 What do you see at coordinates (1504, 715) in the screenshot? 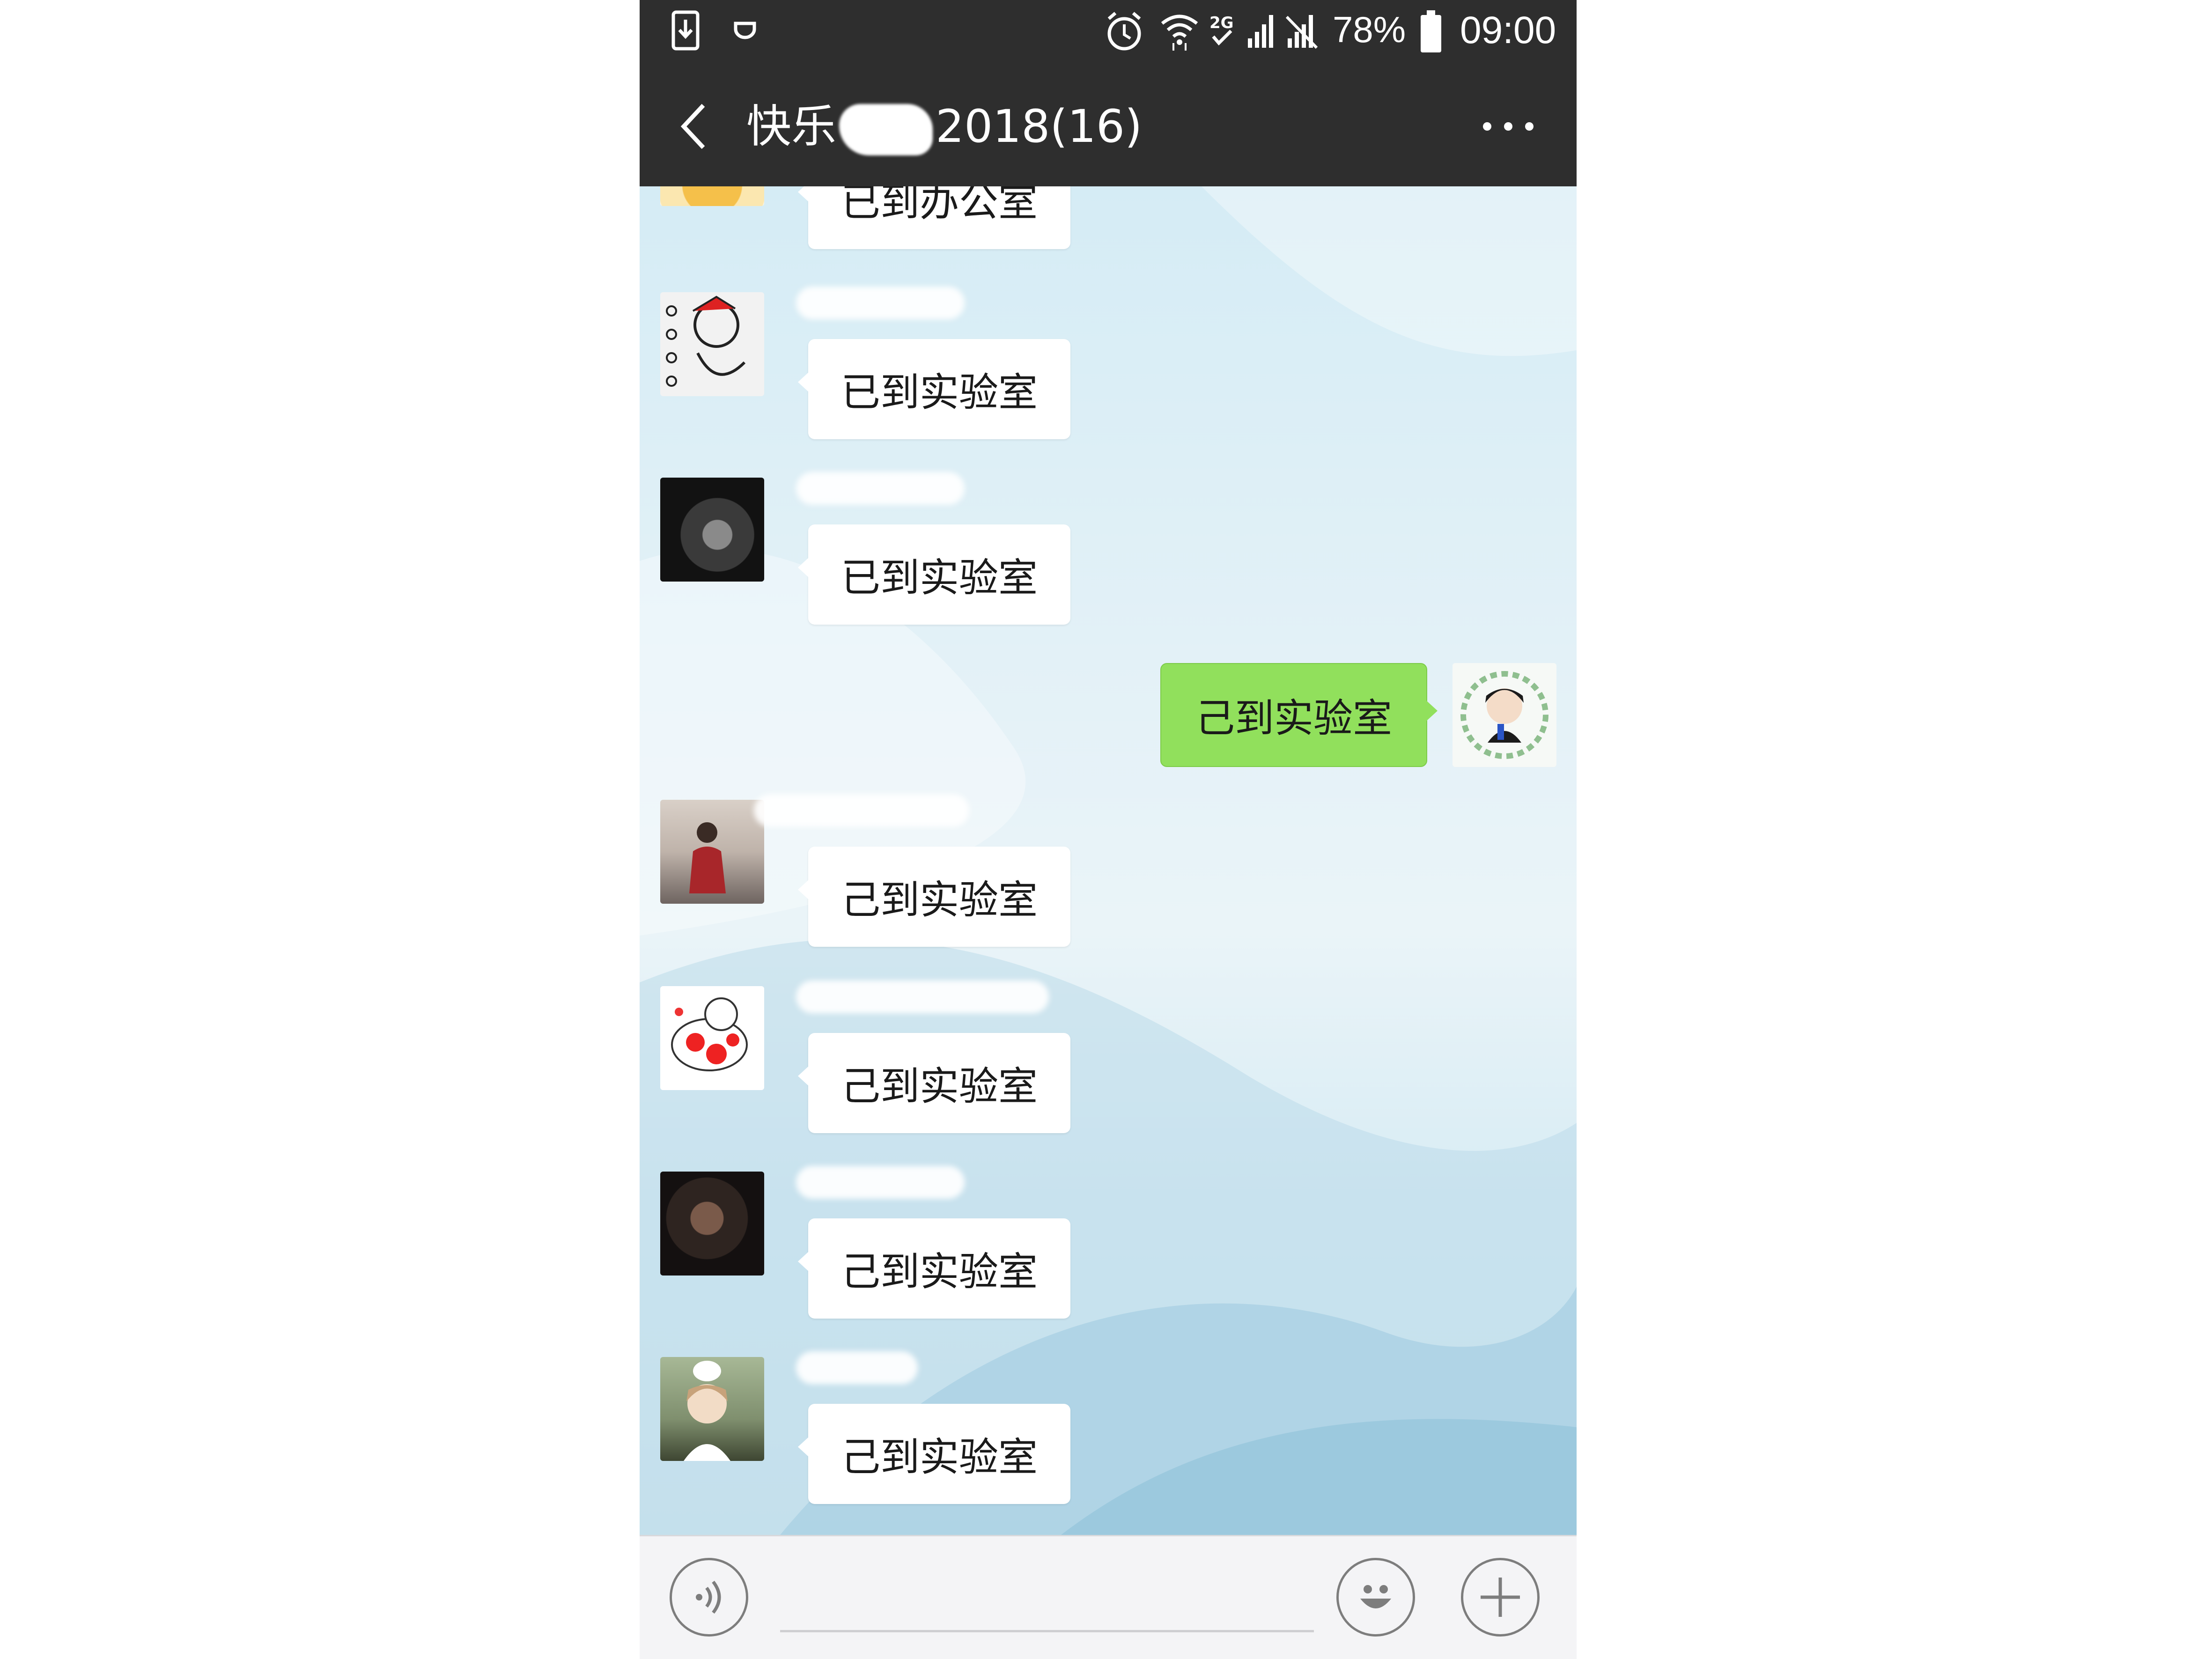
I see `avatar-self-anime` at bounding box center [1504, 715].